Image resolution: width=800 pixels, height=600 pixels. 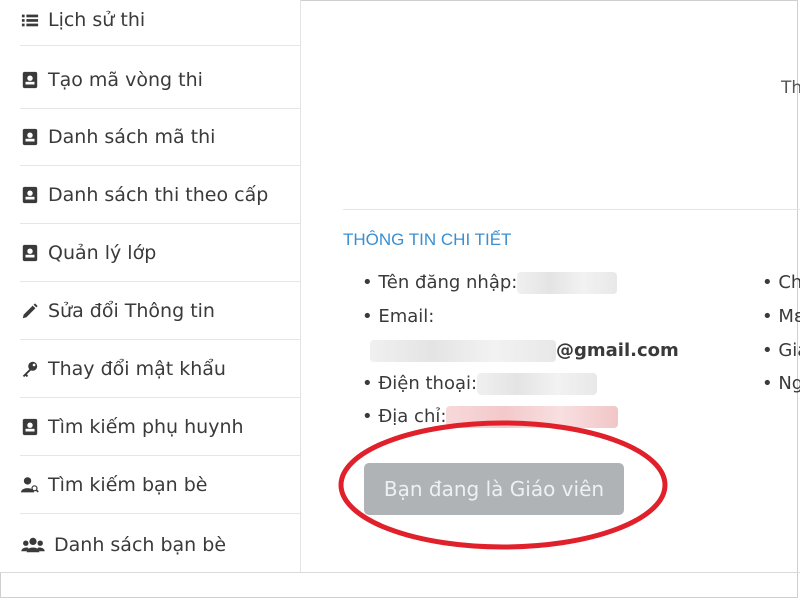 I want to click on sidebar-item-exam-list-by-level: Danh sách thi theo cấp, so click(x=160, y=195).